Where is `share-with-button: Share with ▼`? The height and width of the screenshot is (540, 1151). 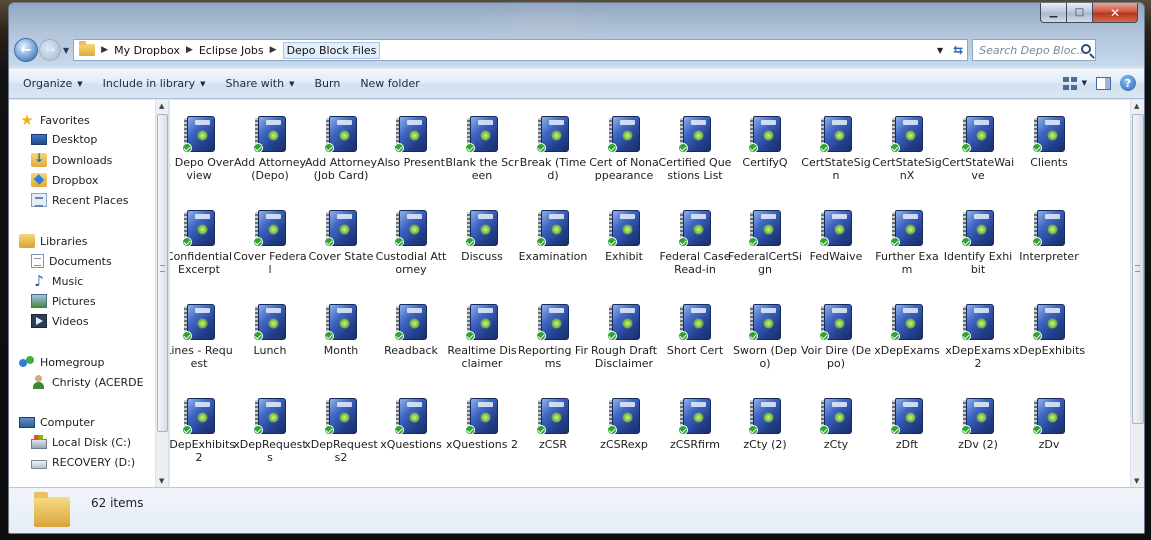
share-with-button: Share with ▼ is located at coordinates (260, 83).